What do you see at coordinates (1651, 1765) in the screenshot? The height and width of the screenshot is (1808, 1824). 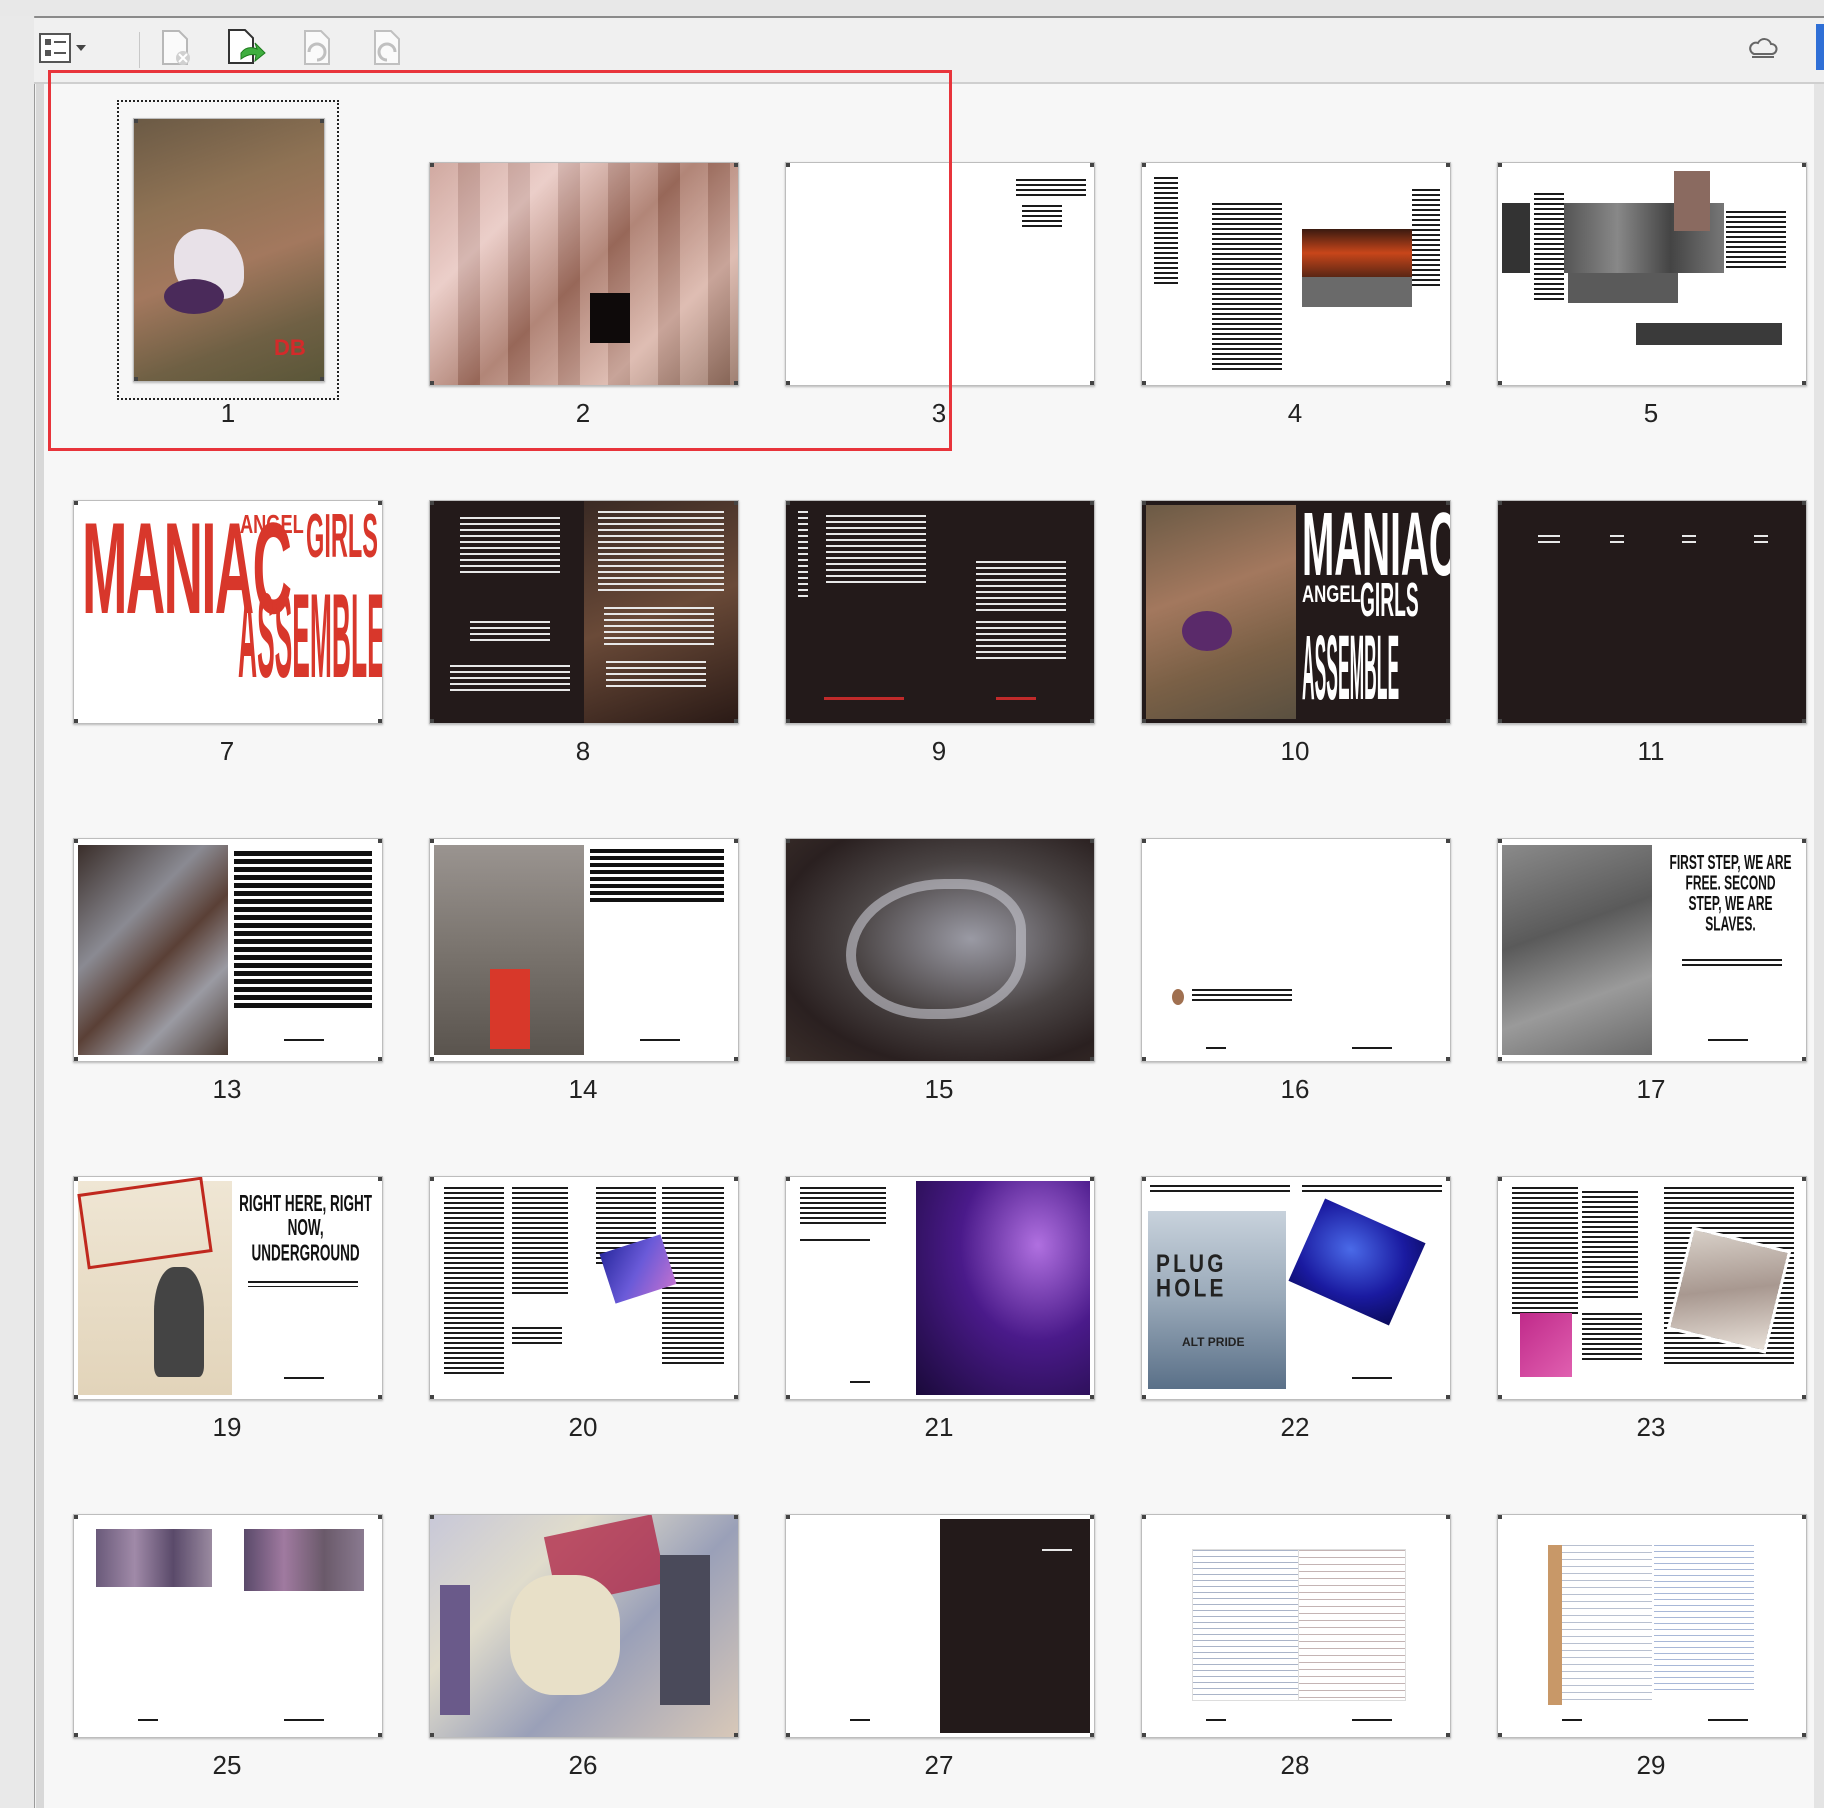 I see `page-number: 29` at bounding box center [1651, 1765].